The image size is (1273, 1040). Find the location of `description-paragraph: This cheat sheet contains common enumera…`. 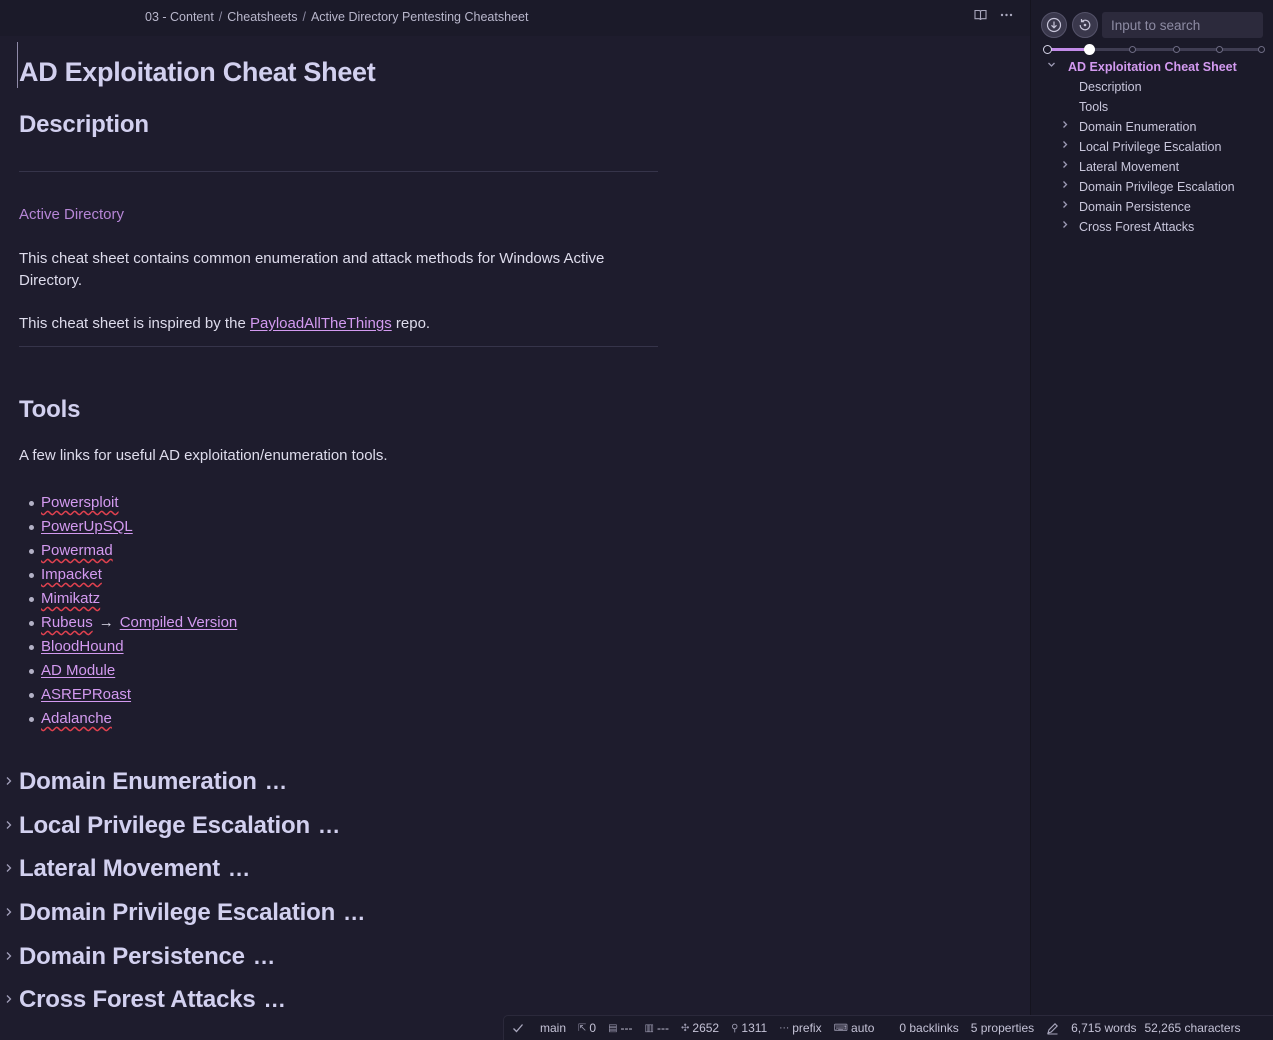

description-paragraph: This cheat sheet contains common enumera… is located at coordinates (312, 269).